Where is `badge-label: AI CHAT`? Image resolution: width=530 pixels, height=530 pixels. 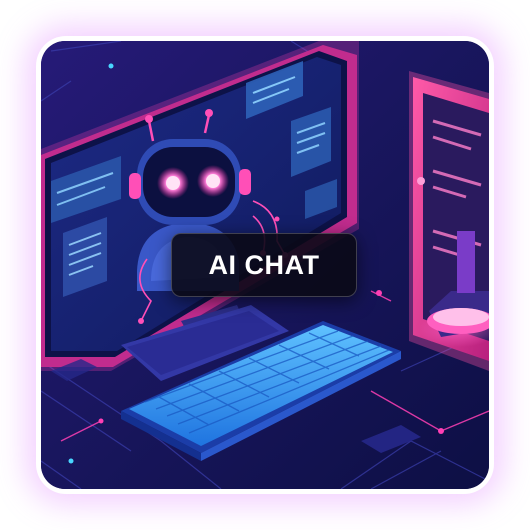 badge-label: AI CHAT is located at coordinates (264, 264).